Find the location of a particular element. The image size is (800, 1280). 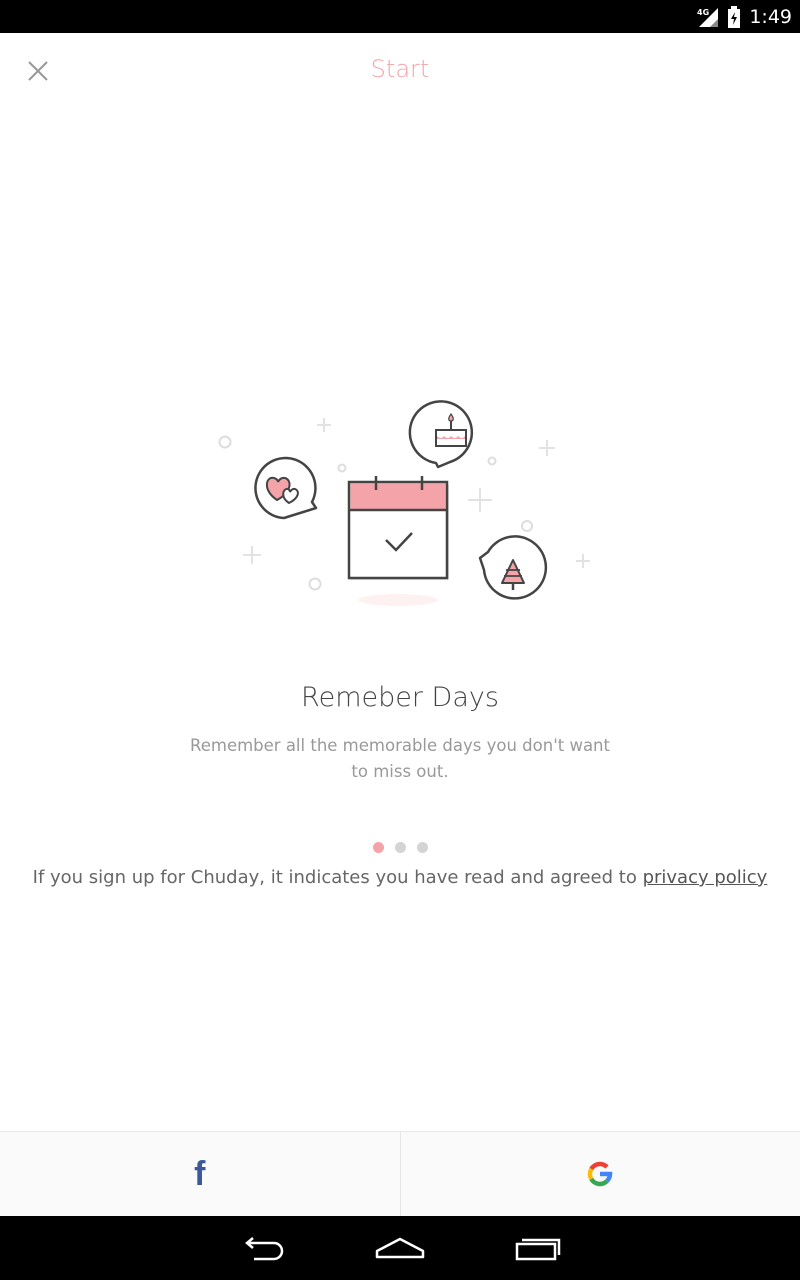

facebook-login-button: f is located at coordinates (200, 1174).